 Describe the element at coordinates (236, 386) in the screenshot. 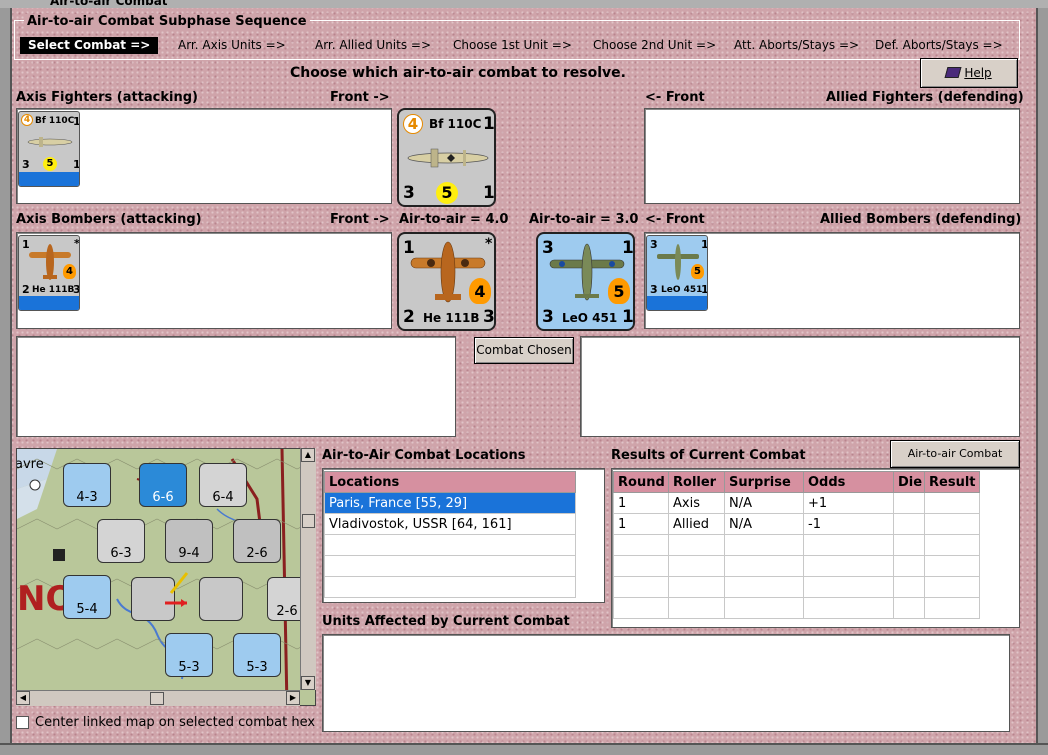

I see `axis-combat-info-panel` at that location.